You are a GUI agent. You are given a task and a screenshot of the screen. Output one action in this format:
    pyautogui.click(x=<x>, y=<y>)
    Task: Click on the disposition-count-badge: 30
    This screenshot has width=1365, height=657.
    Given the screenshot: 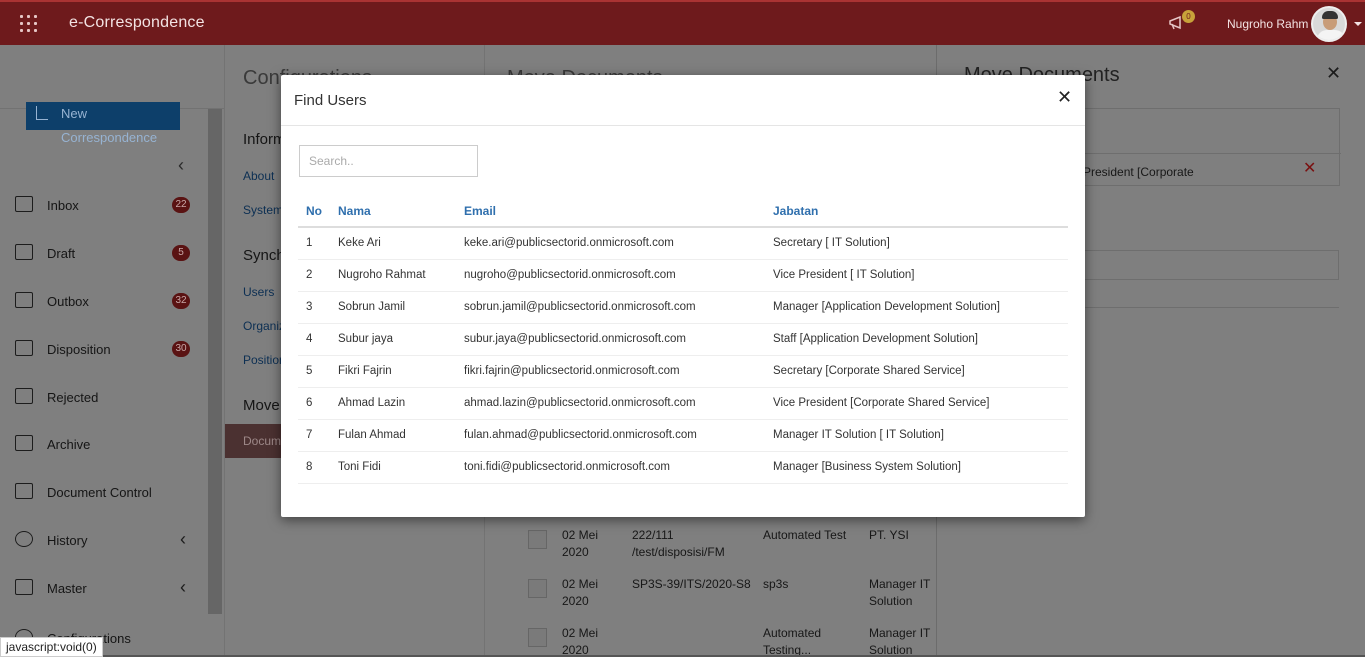 What is the action you would take?
    pyautogui.click(x=181, y=349)
    